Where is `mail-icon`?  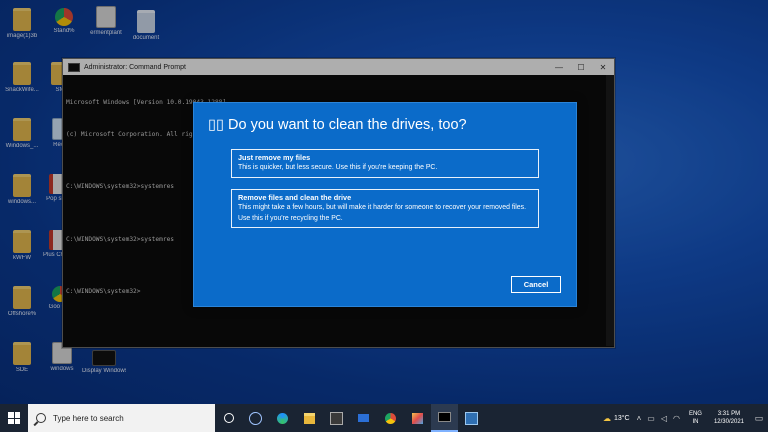
mail-icon is located at coordinates (363, 418).